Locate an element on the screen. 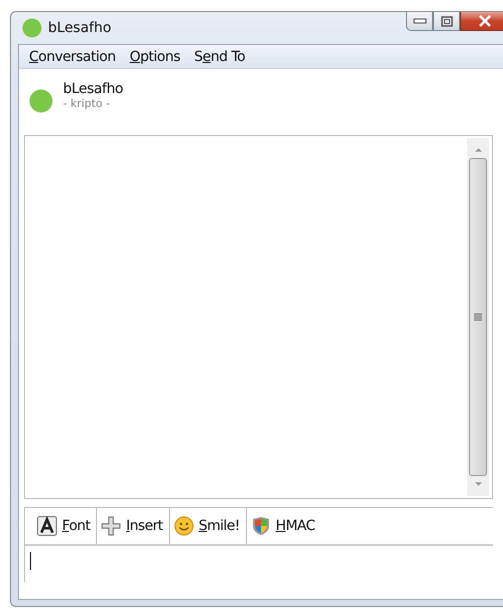 This screenshot has height=612, width=503. toolbar-button: HMAC is located at coordinates (283, 526).